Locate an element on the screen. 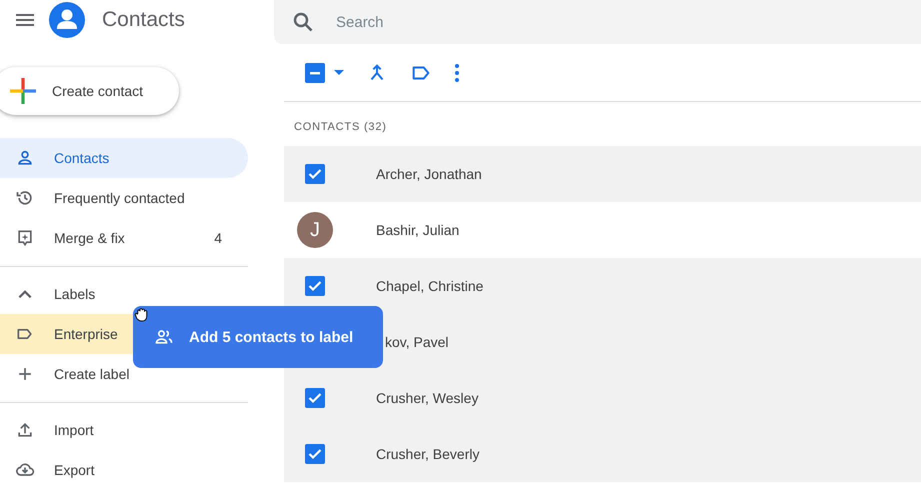  plus-icon is located at coordinates (23, 91).